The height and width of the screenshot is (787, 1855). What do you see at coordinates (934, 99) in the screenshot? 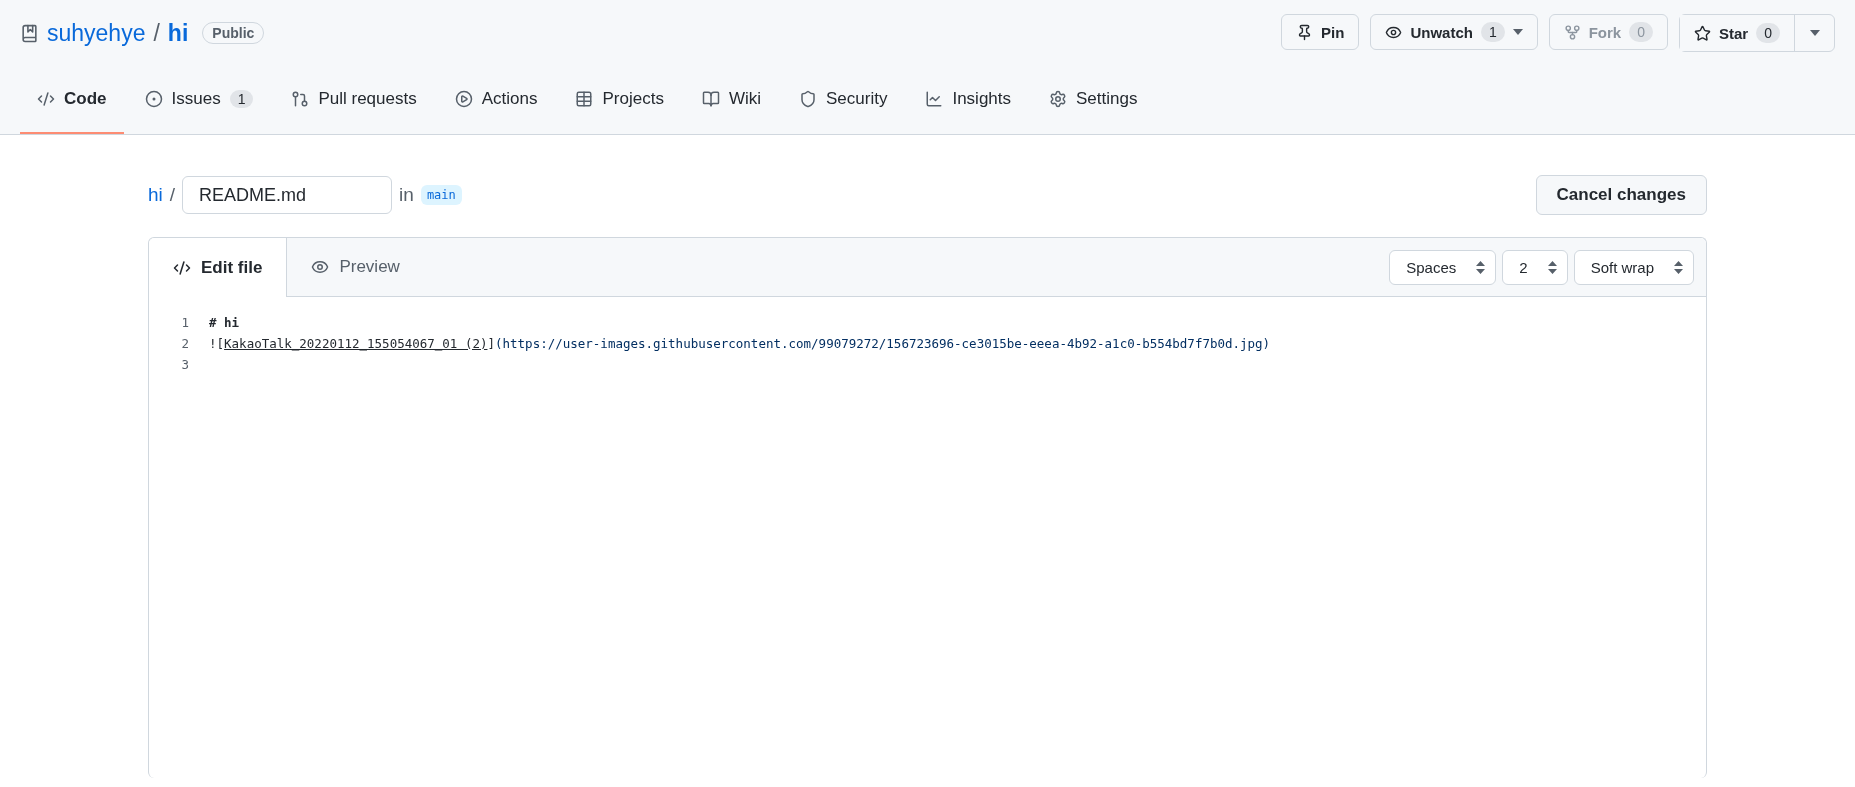
I see `graph-icon` at bounding box center [934, 99].